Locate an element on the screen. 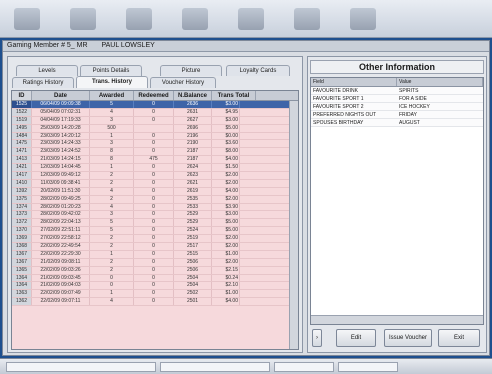 The height and width of the screenshot is (374, 492). tab-picture: Picture is located at coordinates (191, 70).